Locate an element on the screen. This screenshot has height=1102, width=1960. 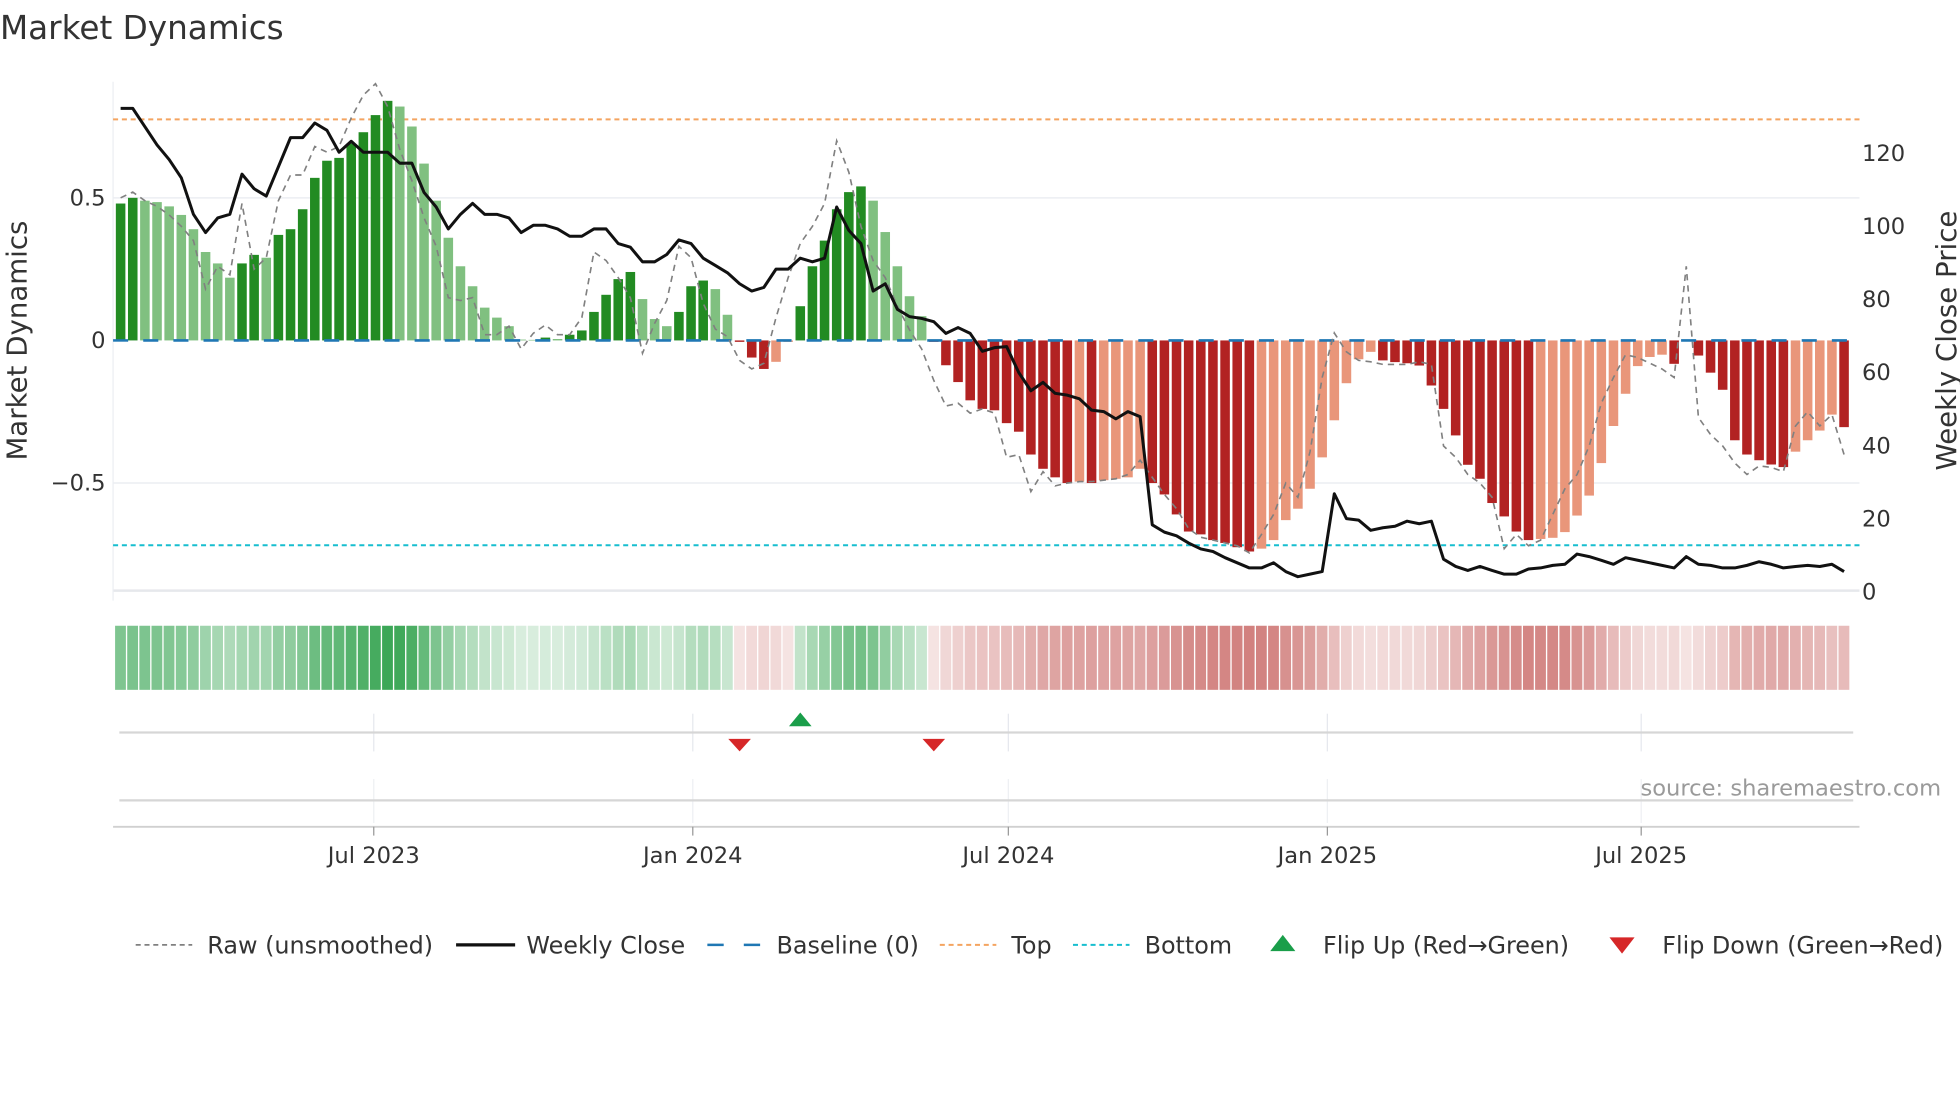
left-axis-ticks: 0.5 0 −0.5 is located at coordinates (78, 340).